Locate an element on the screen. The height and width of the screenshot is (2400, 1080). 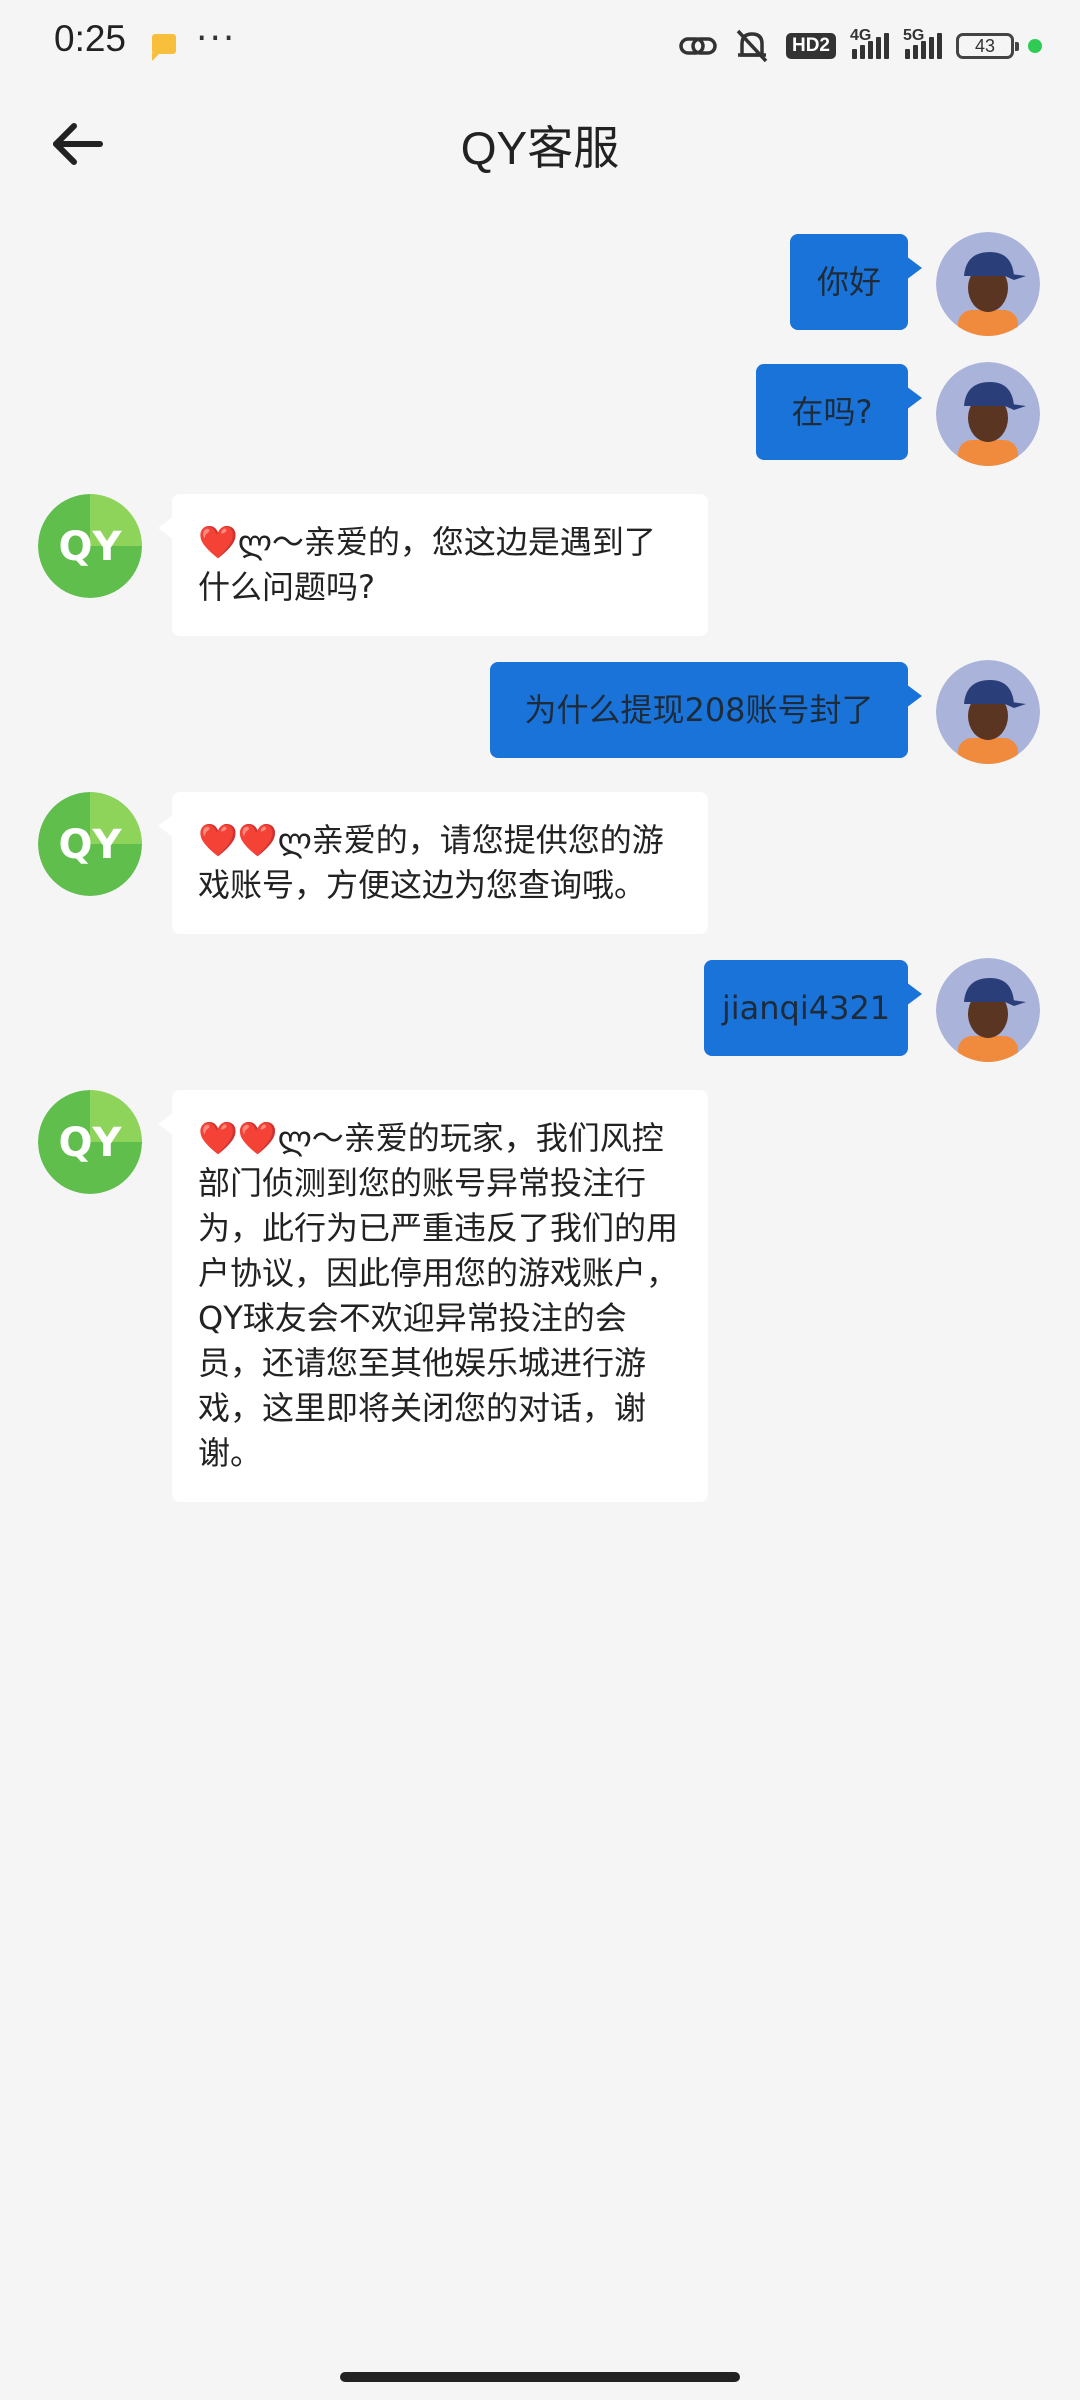
user-message-bubble: 你好 is located at coordinates (856, 282).